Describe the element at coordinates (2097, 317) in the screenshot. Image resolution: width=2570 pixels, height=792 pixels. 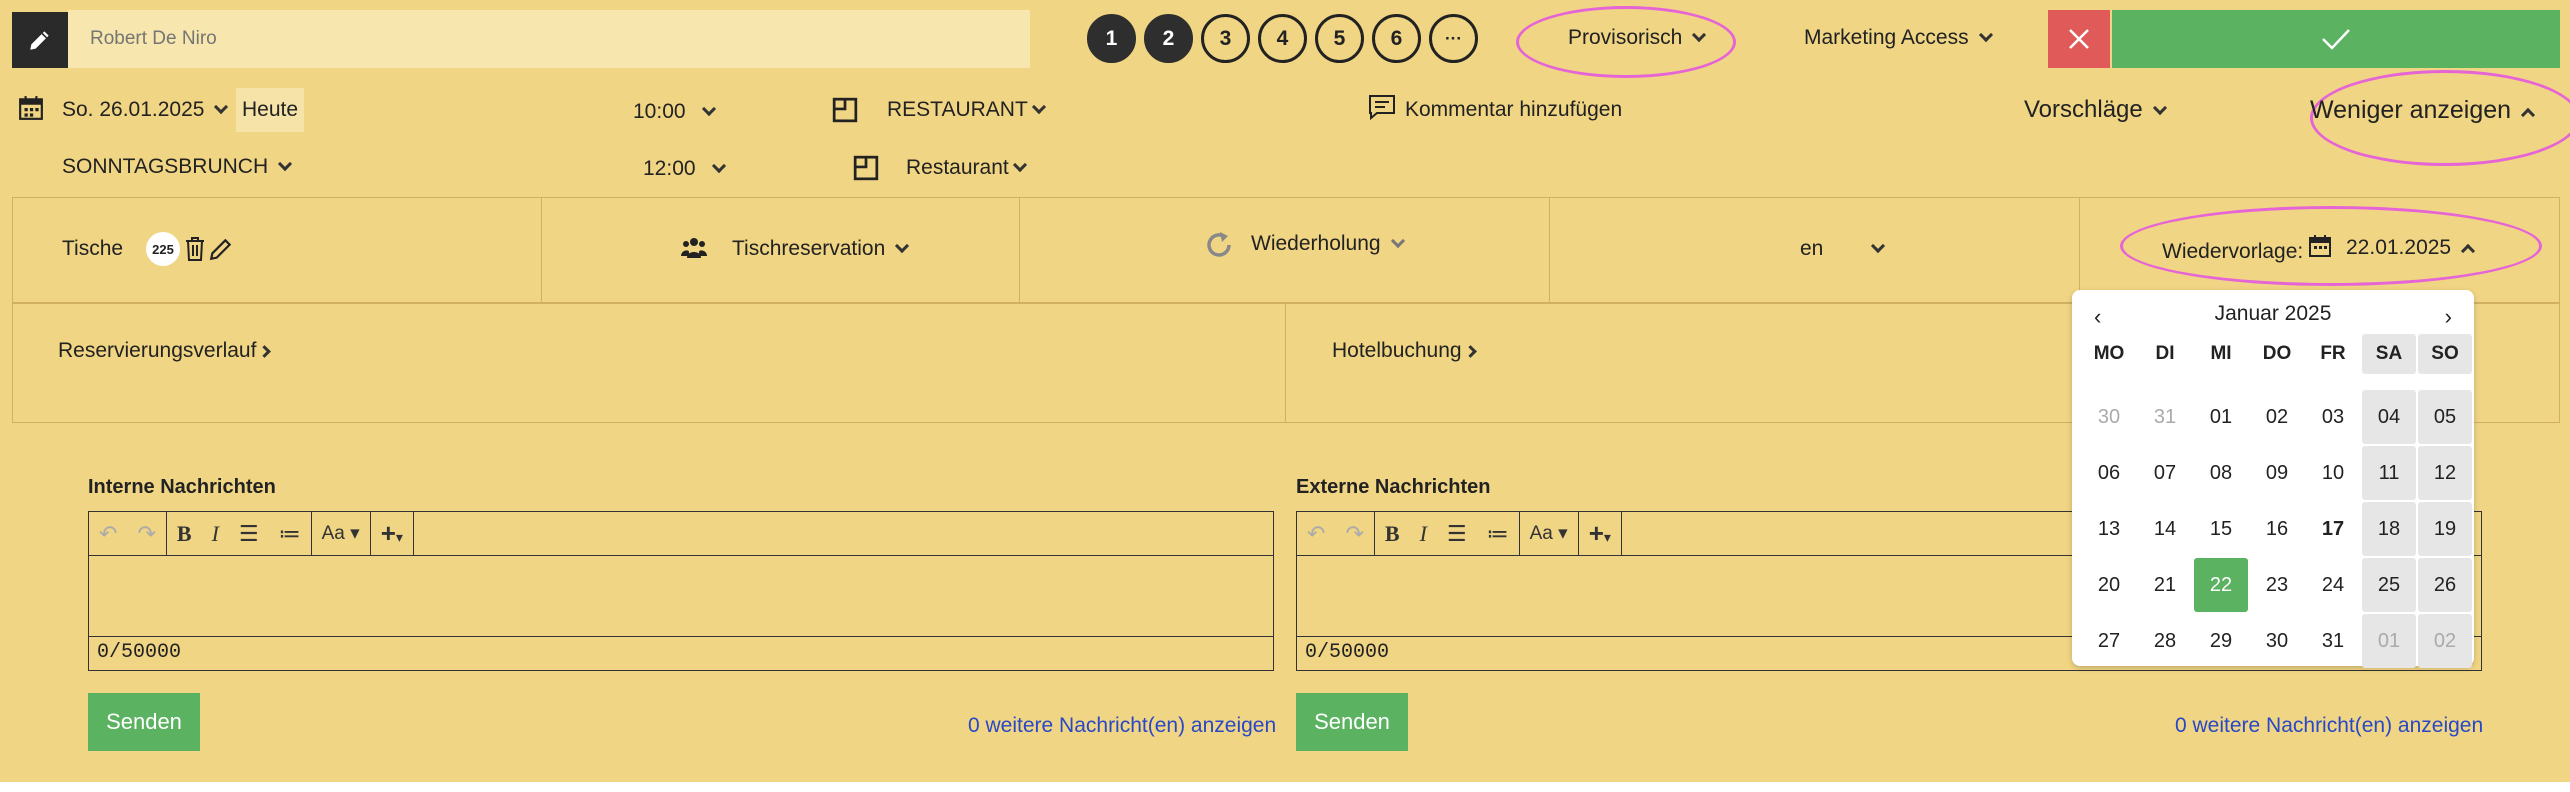
I see `previous-month-icon: ‹` at that location.